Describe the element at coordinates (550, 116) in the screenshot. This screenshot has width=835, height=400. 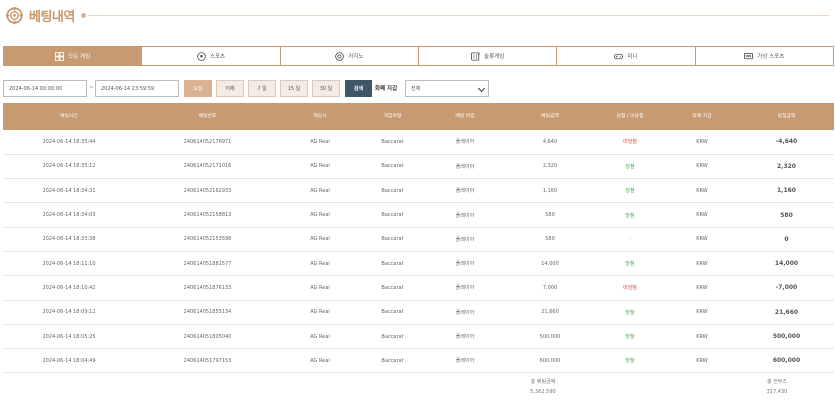
I see `column-header: 베팅금액` at that location.